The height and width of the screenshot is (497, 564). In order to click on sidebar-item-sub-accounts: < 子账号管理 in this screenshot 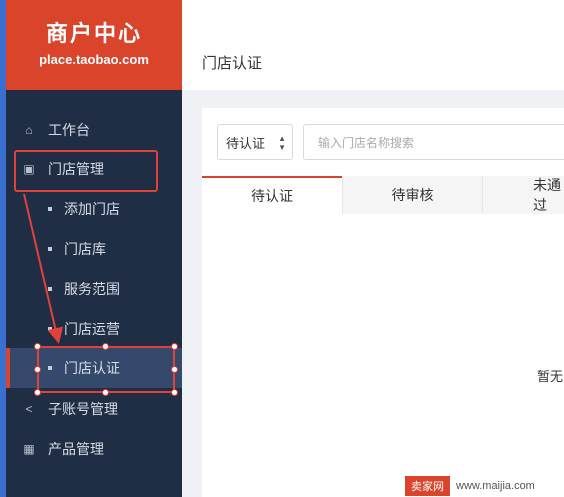, I will do `click(94, 409)`.